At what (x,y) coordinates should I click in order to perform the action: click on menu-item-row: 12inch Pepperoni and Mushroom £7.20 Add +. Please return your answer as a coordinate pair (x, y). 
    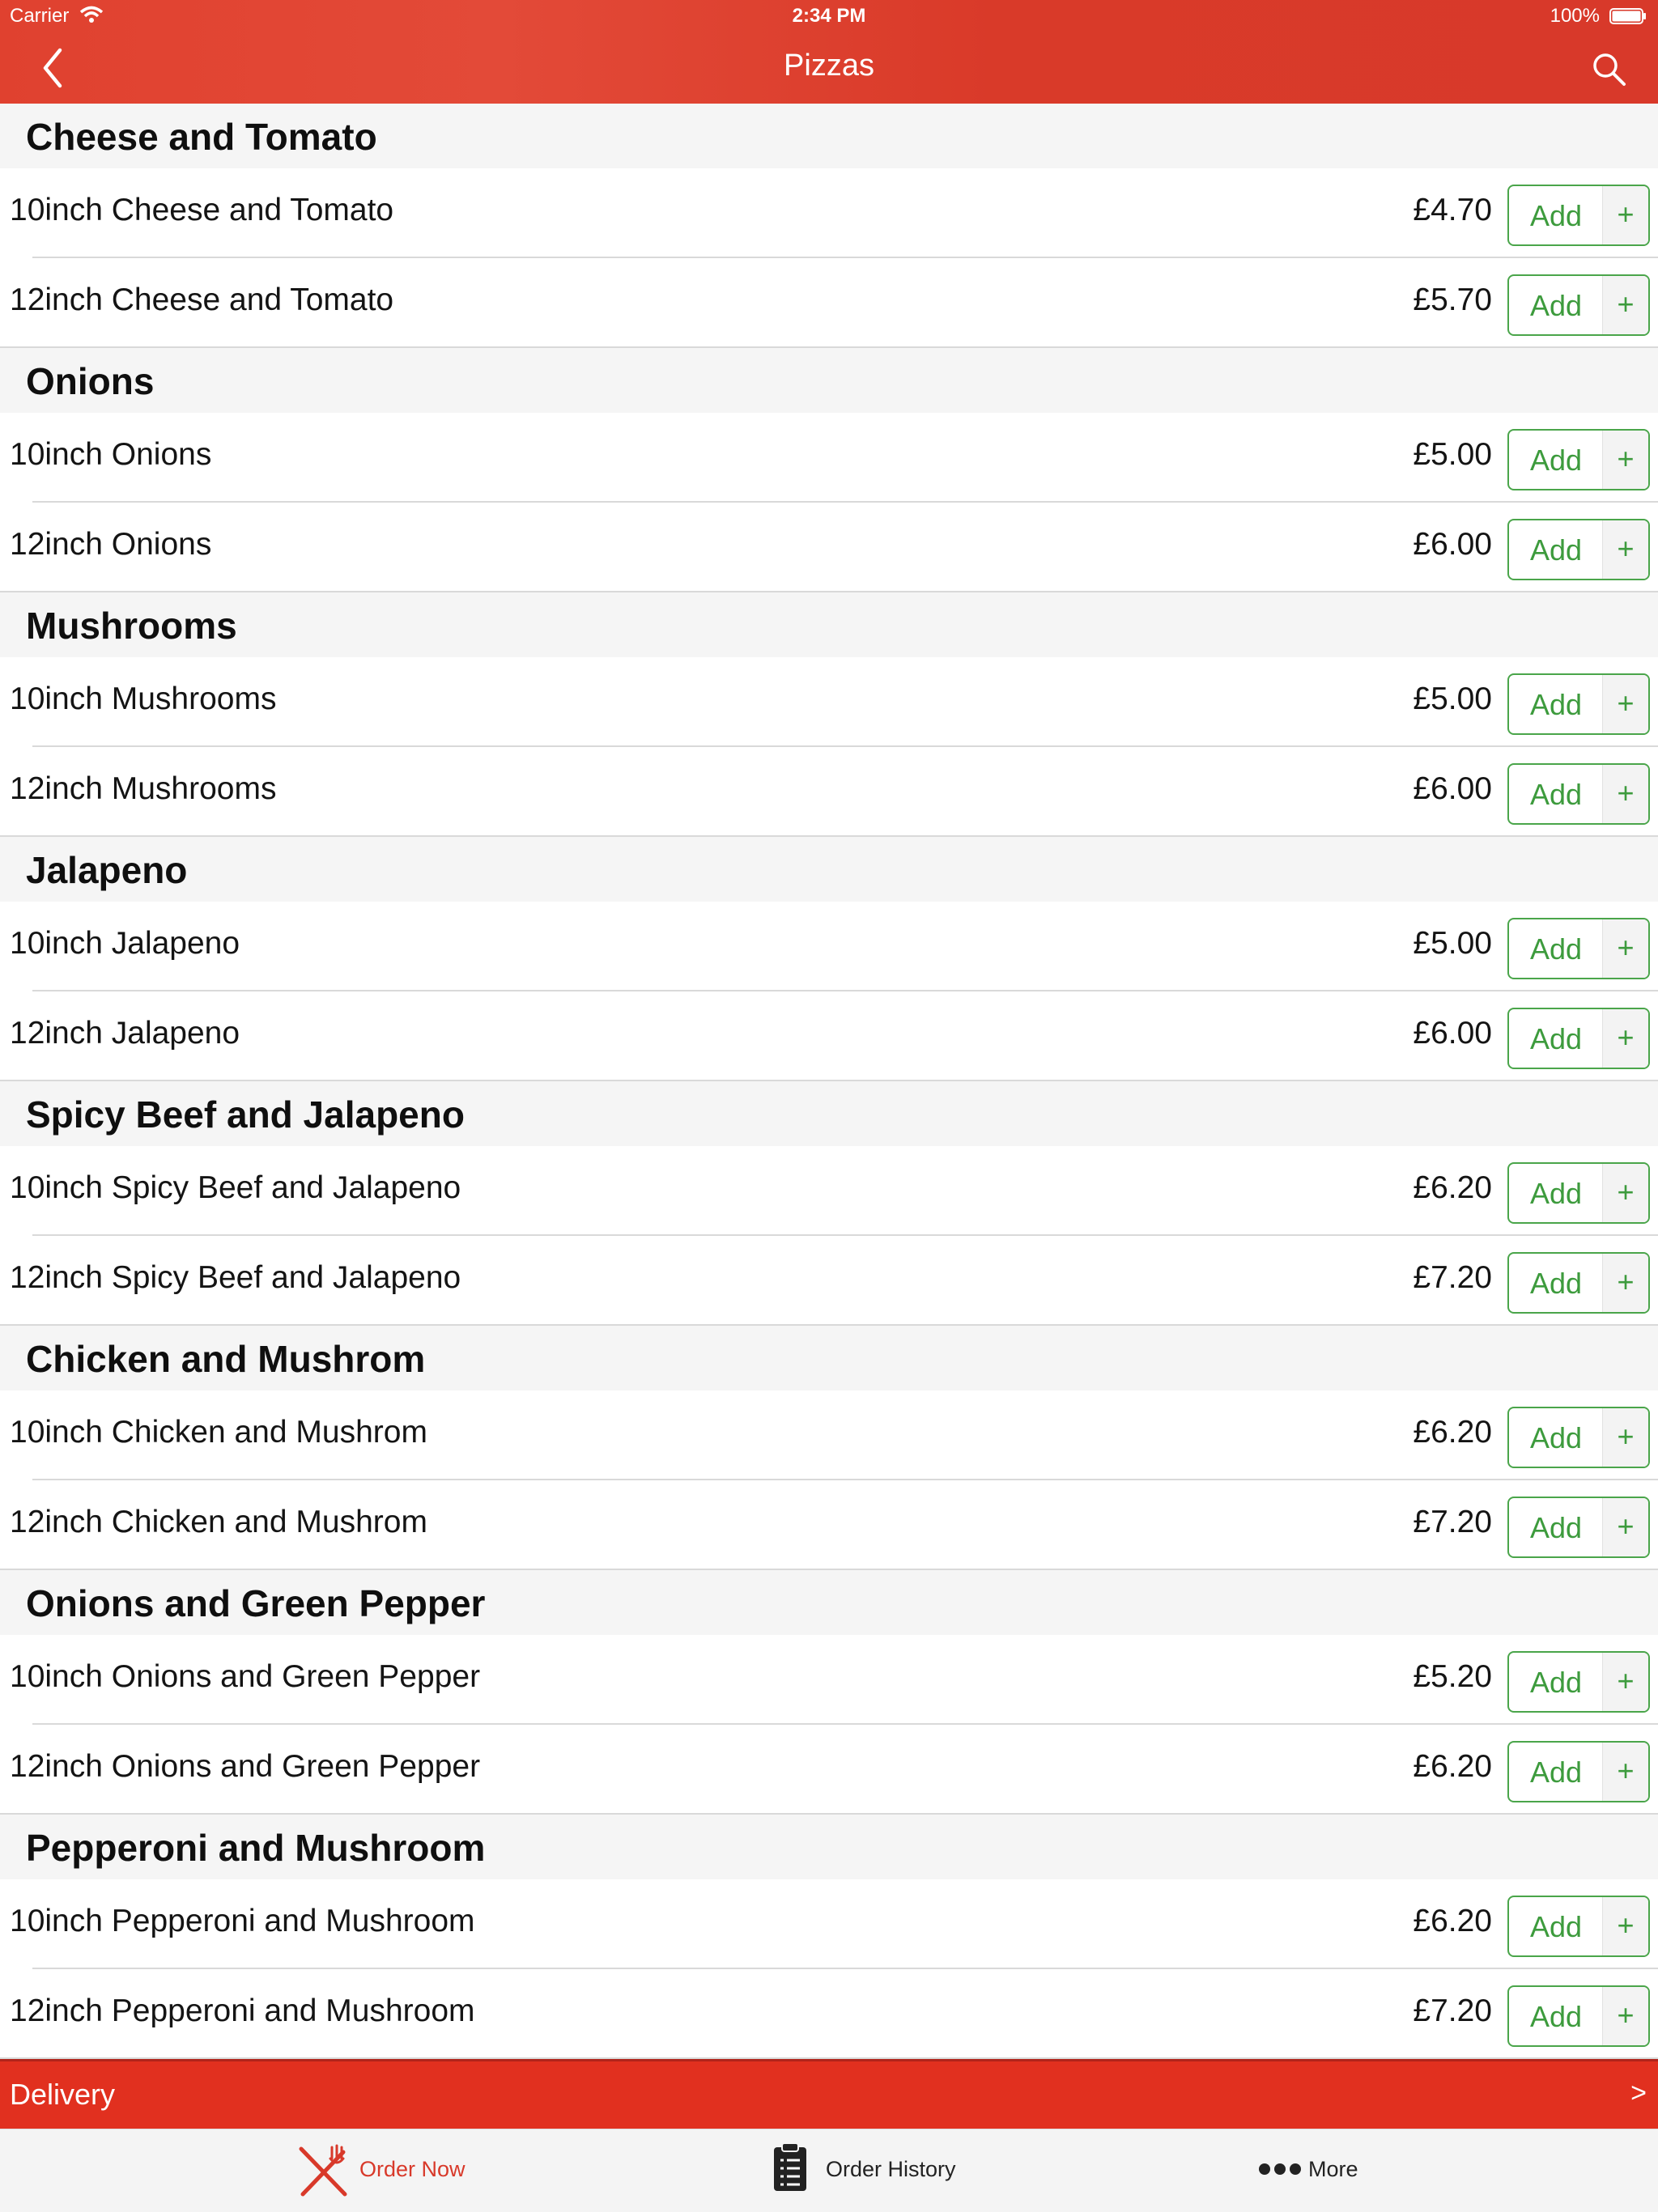
    Looking at the image, I should click on (829, 2014).